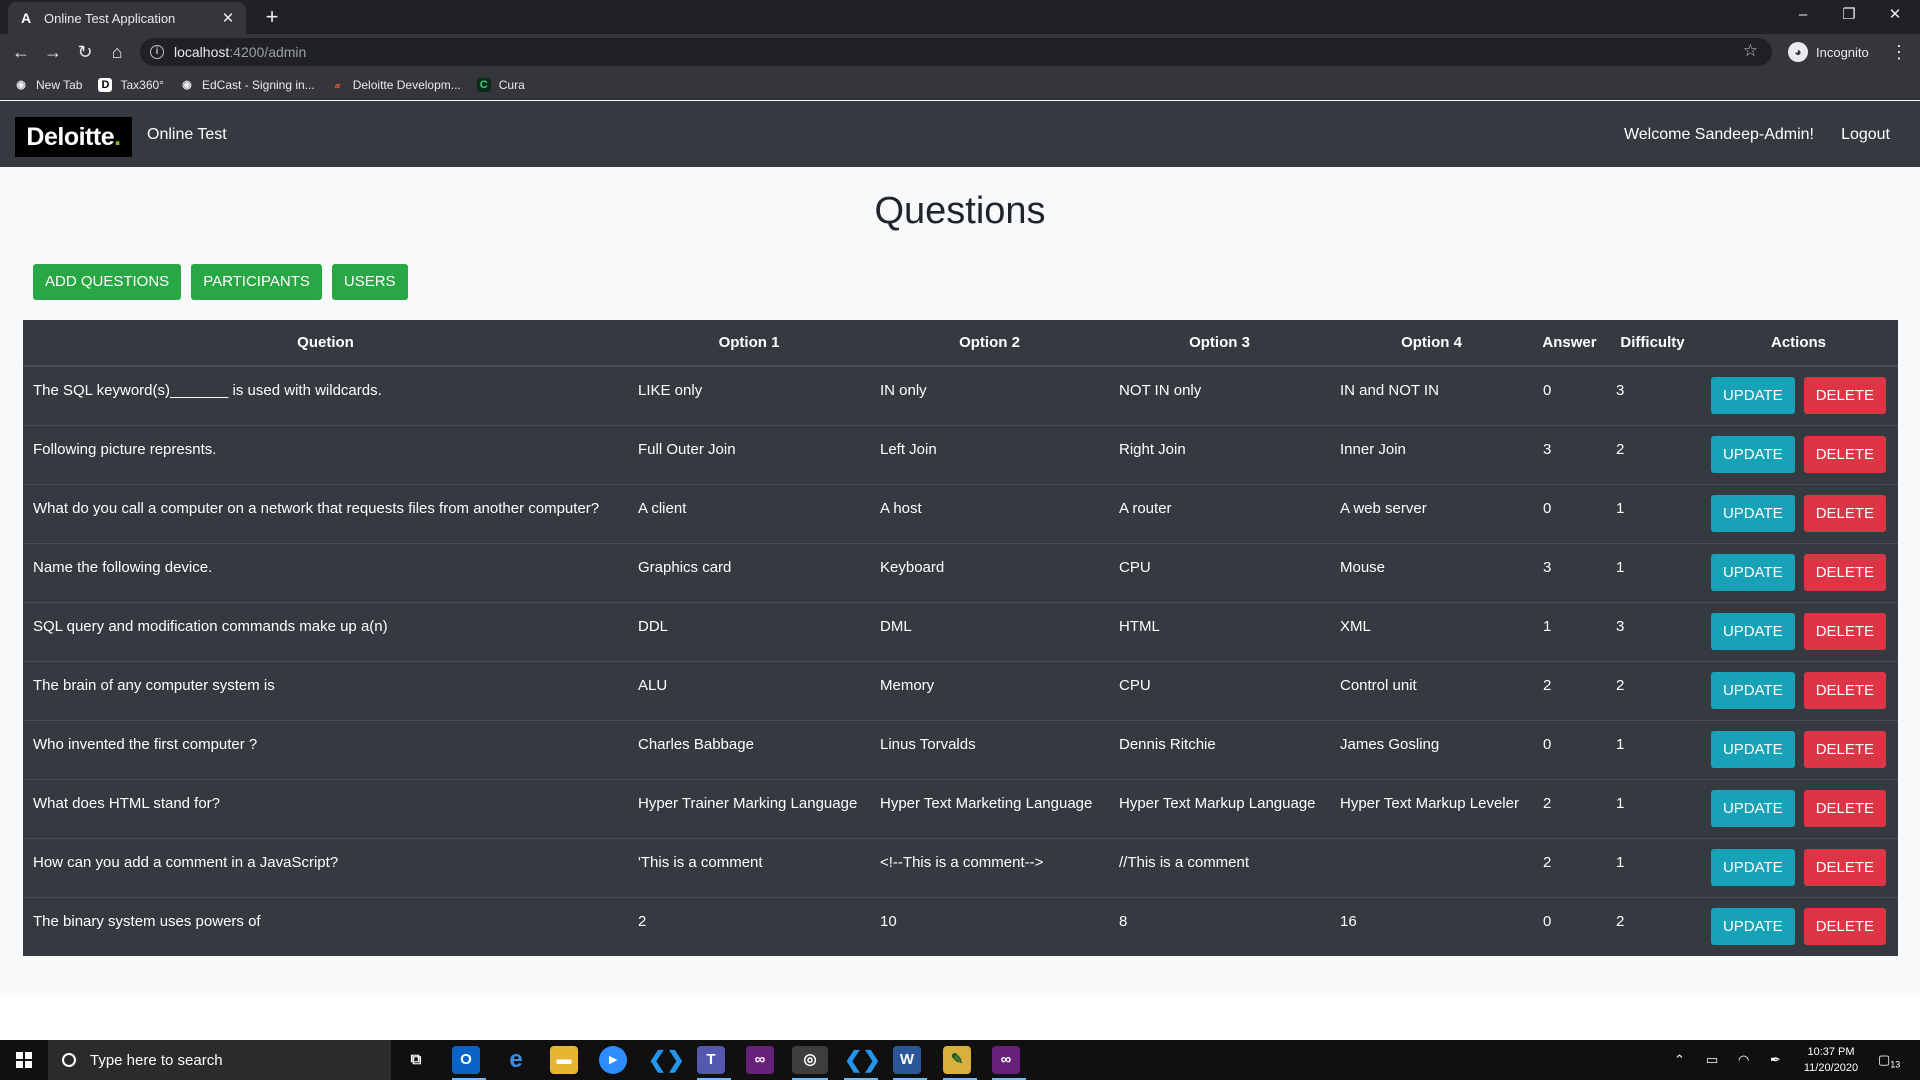 Image resolution: width=1920 pixels, height=1080 pixels. I want to click on show-hidden-icons-icon: ⌃, so click(1679, 1060).